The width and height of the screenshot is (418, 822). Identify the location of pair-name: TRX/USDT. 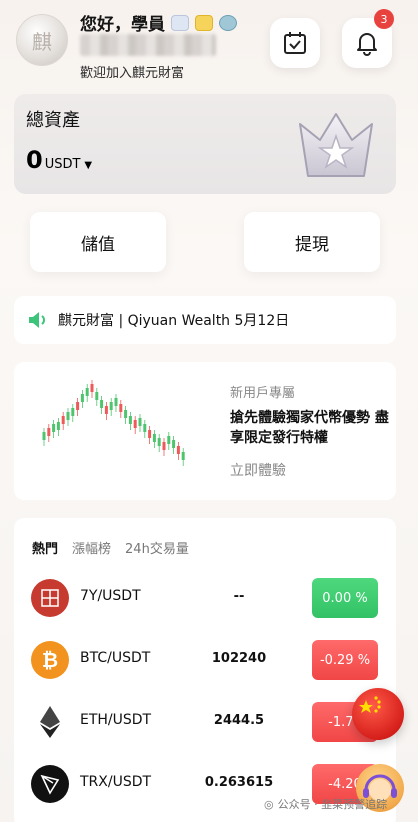
(116, 782).